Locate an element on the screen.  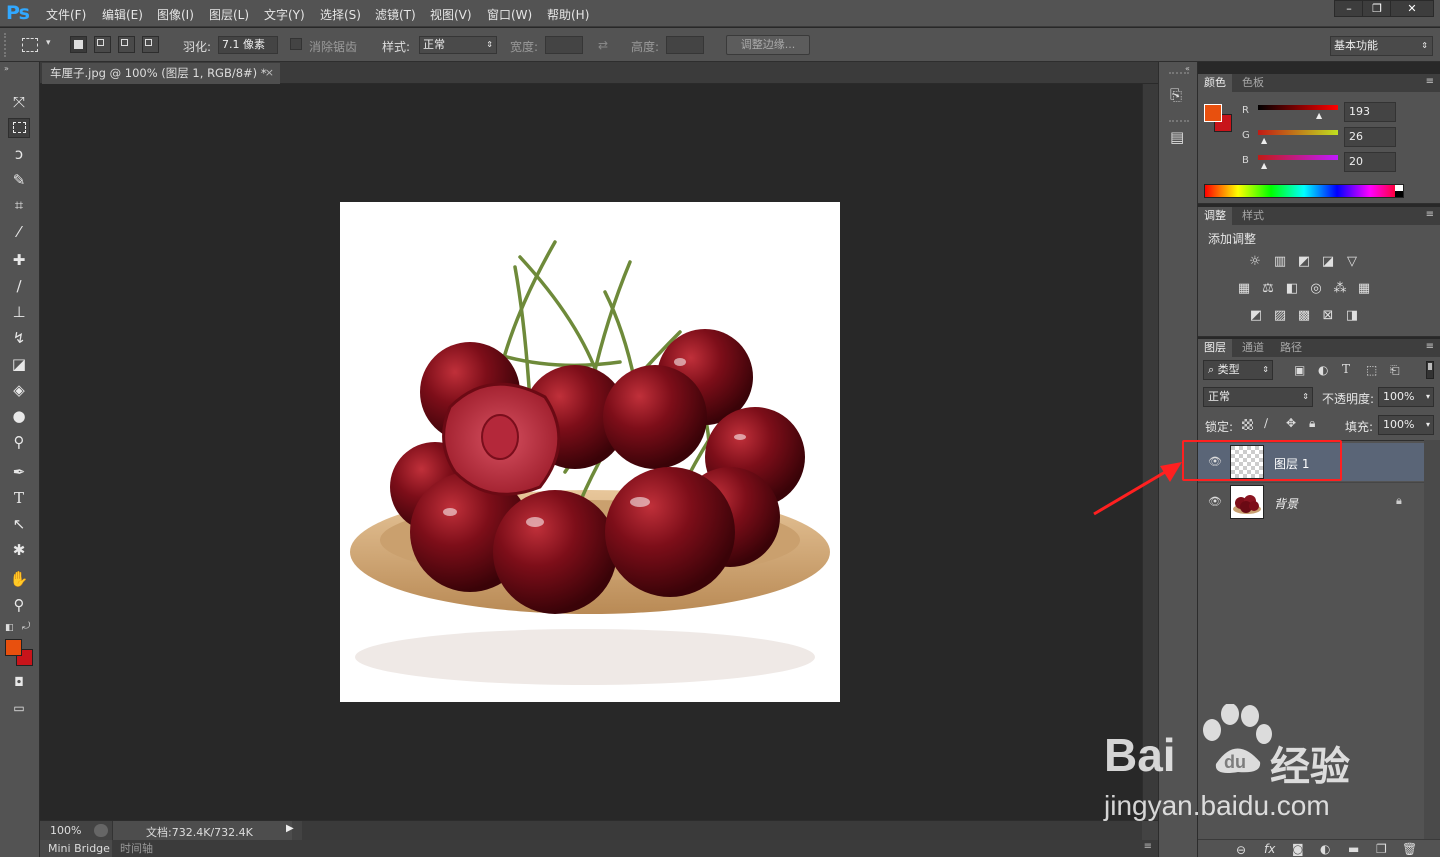
add-selection-button is located at coordinates (102, 44).